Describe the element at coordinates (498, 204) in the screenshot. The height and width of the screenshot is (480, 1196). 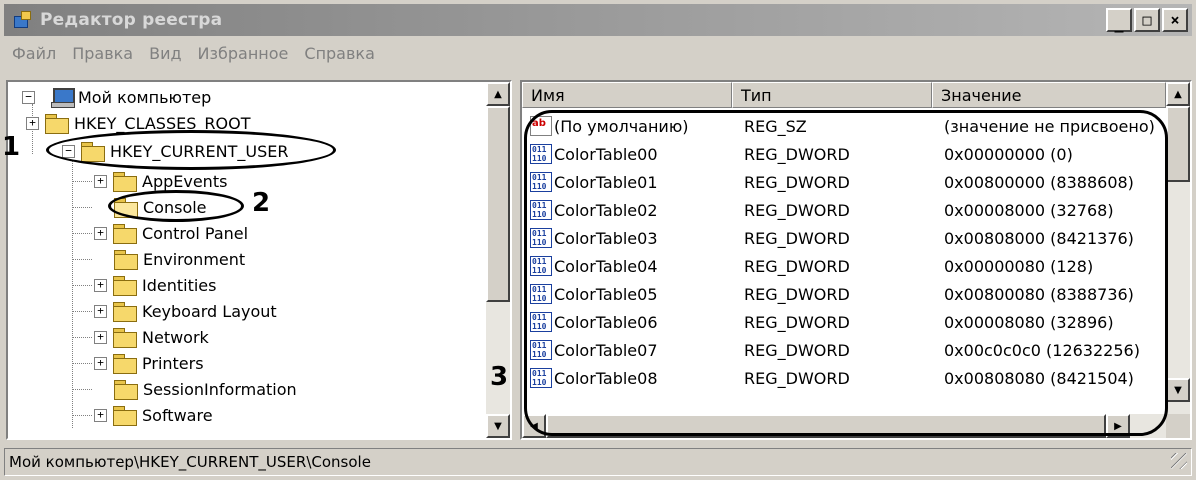
I see `tree-scroll-thumb` at that location.